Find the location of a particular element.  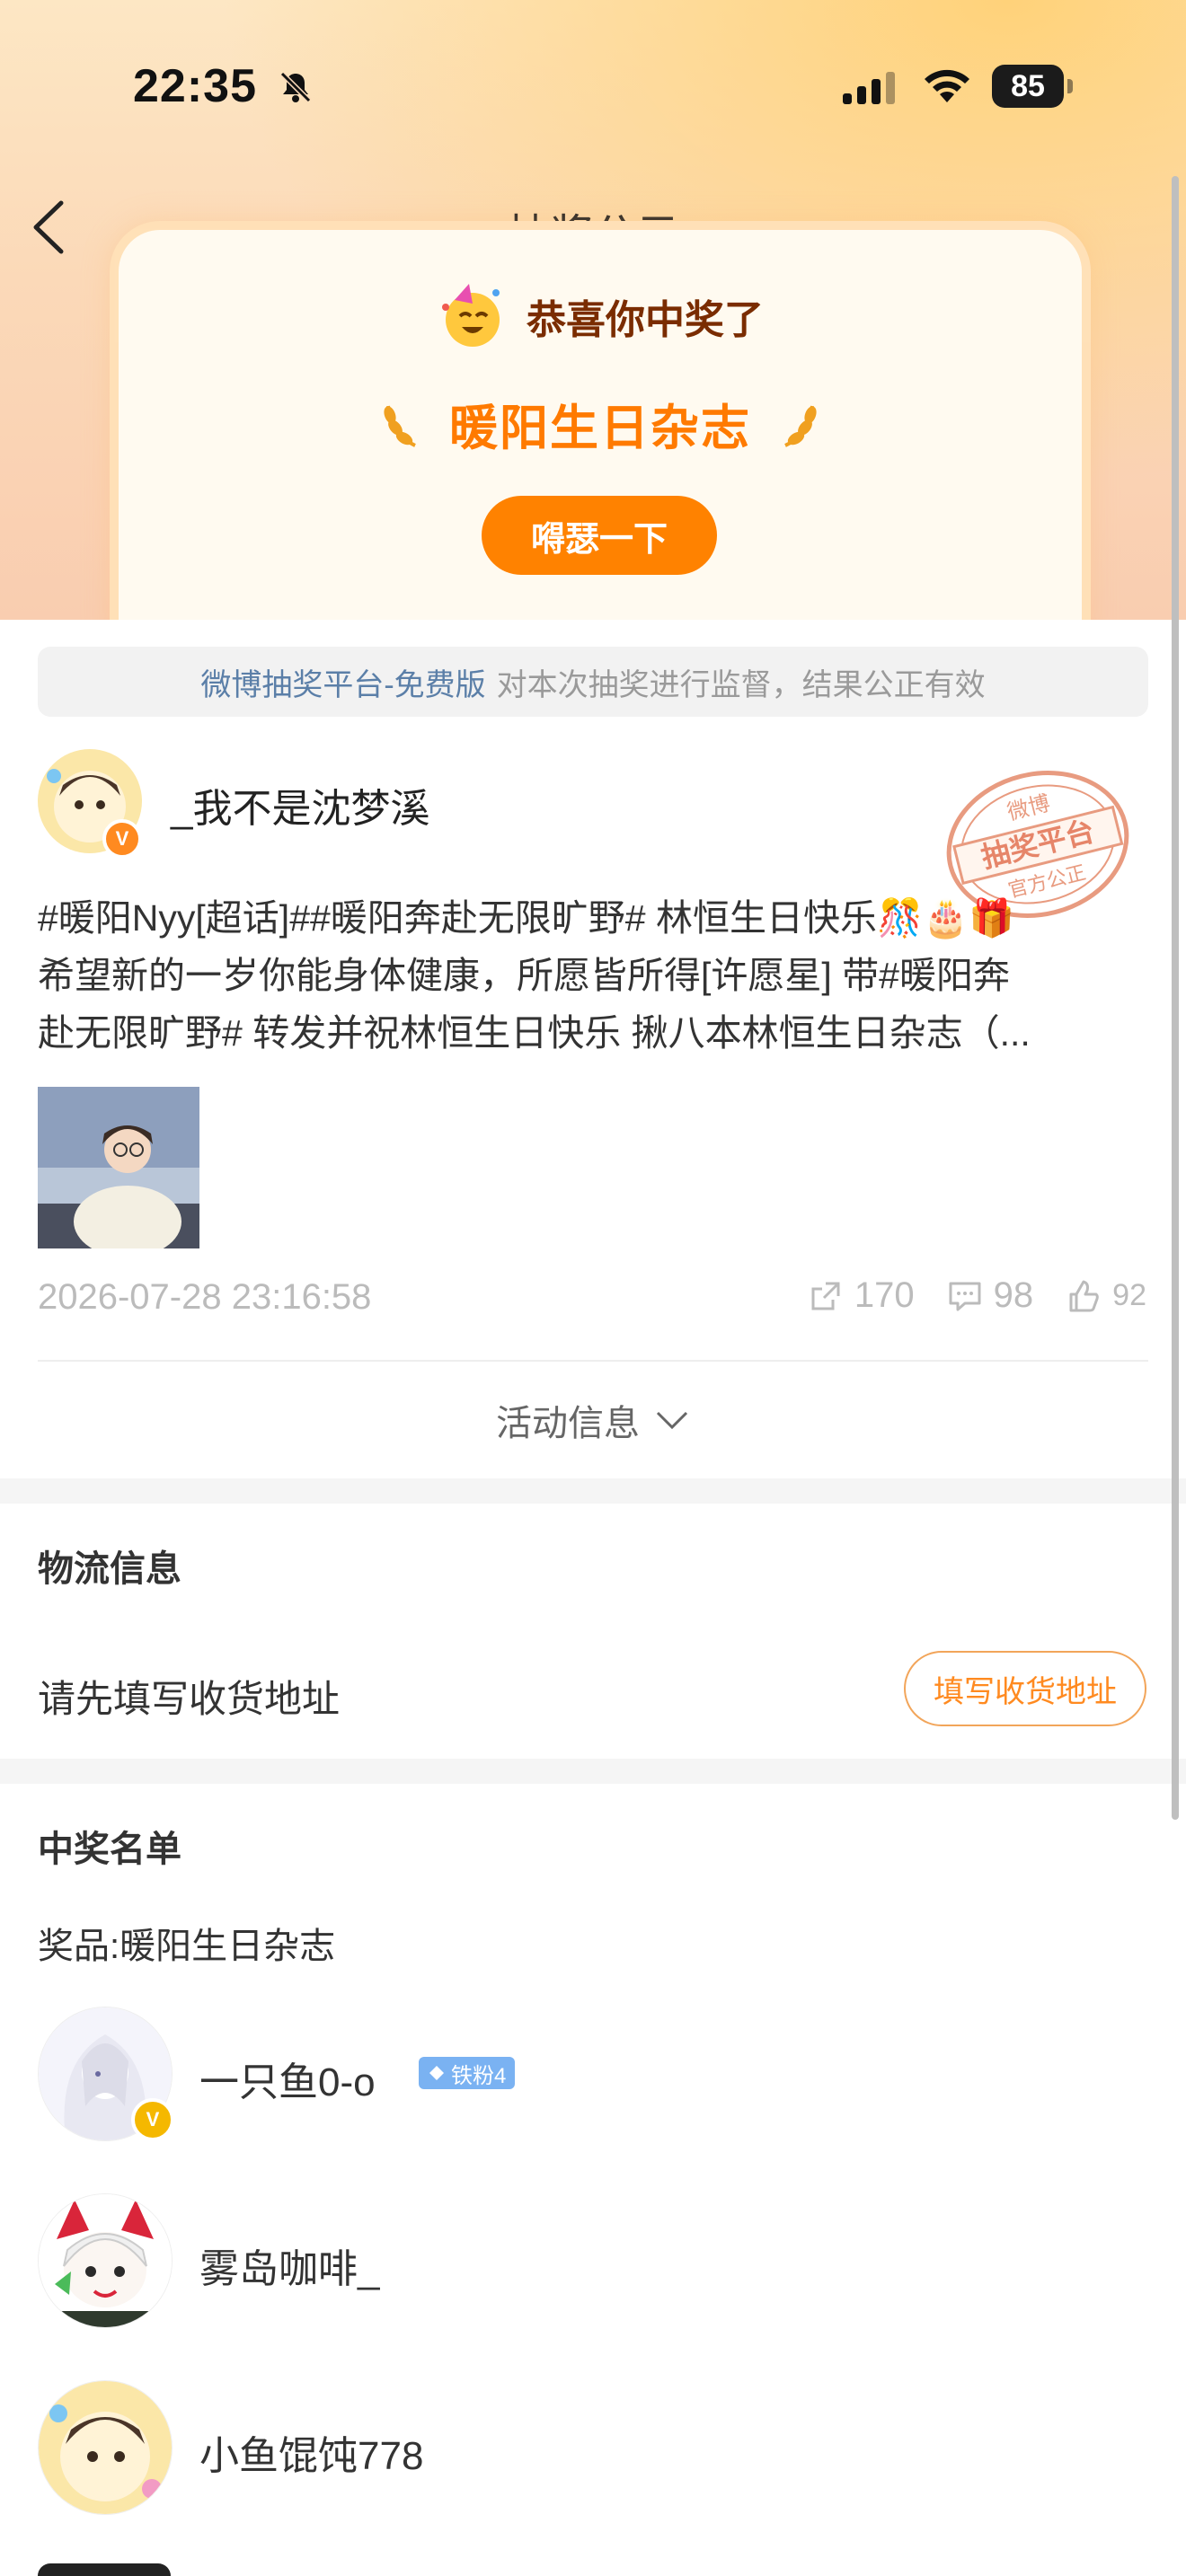

battery-indicator: 85 is located at coordinates (1032, 86).